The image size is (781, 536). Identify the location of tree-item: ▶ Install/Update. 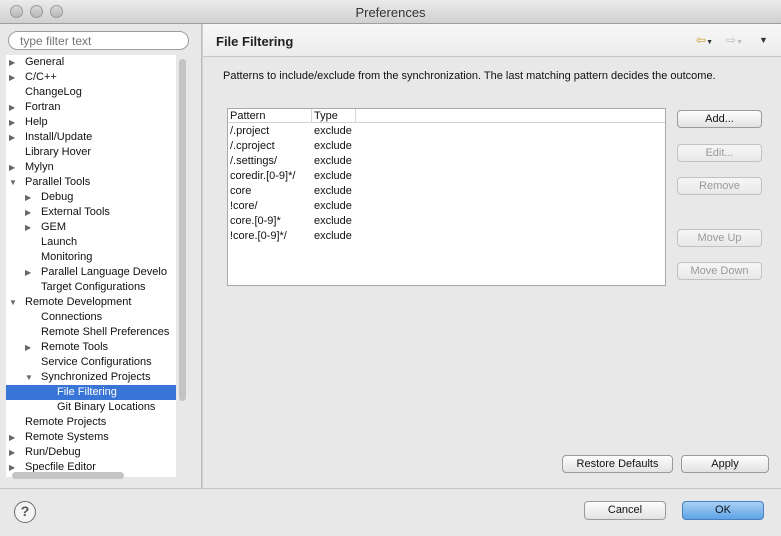
(91, 137).